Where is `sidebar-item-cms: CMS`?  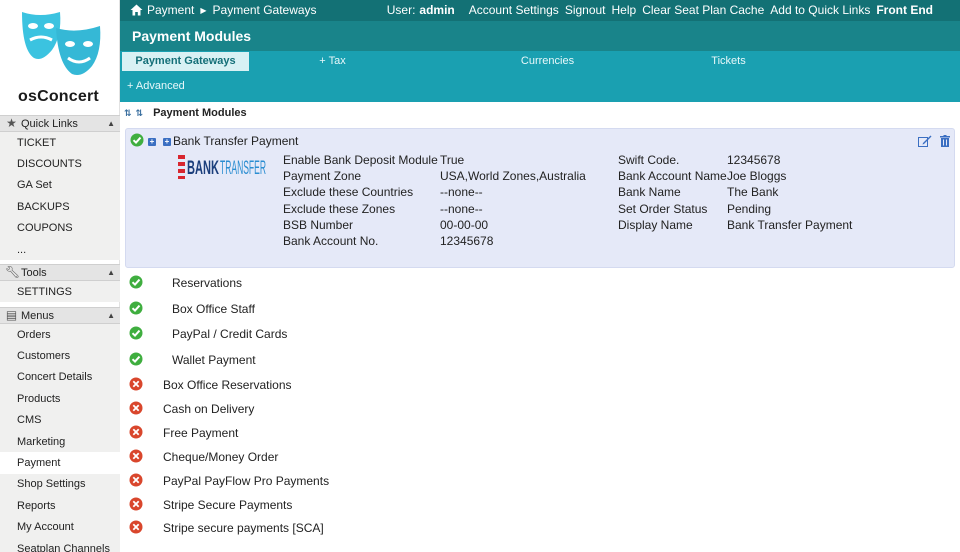 sidebar-item-cms: CMS is located at coordinates (60, 420).